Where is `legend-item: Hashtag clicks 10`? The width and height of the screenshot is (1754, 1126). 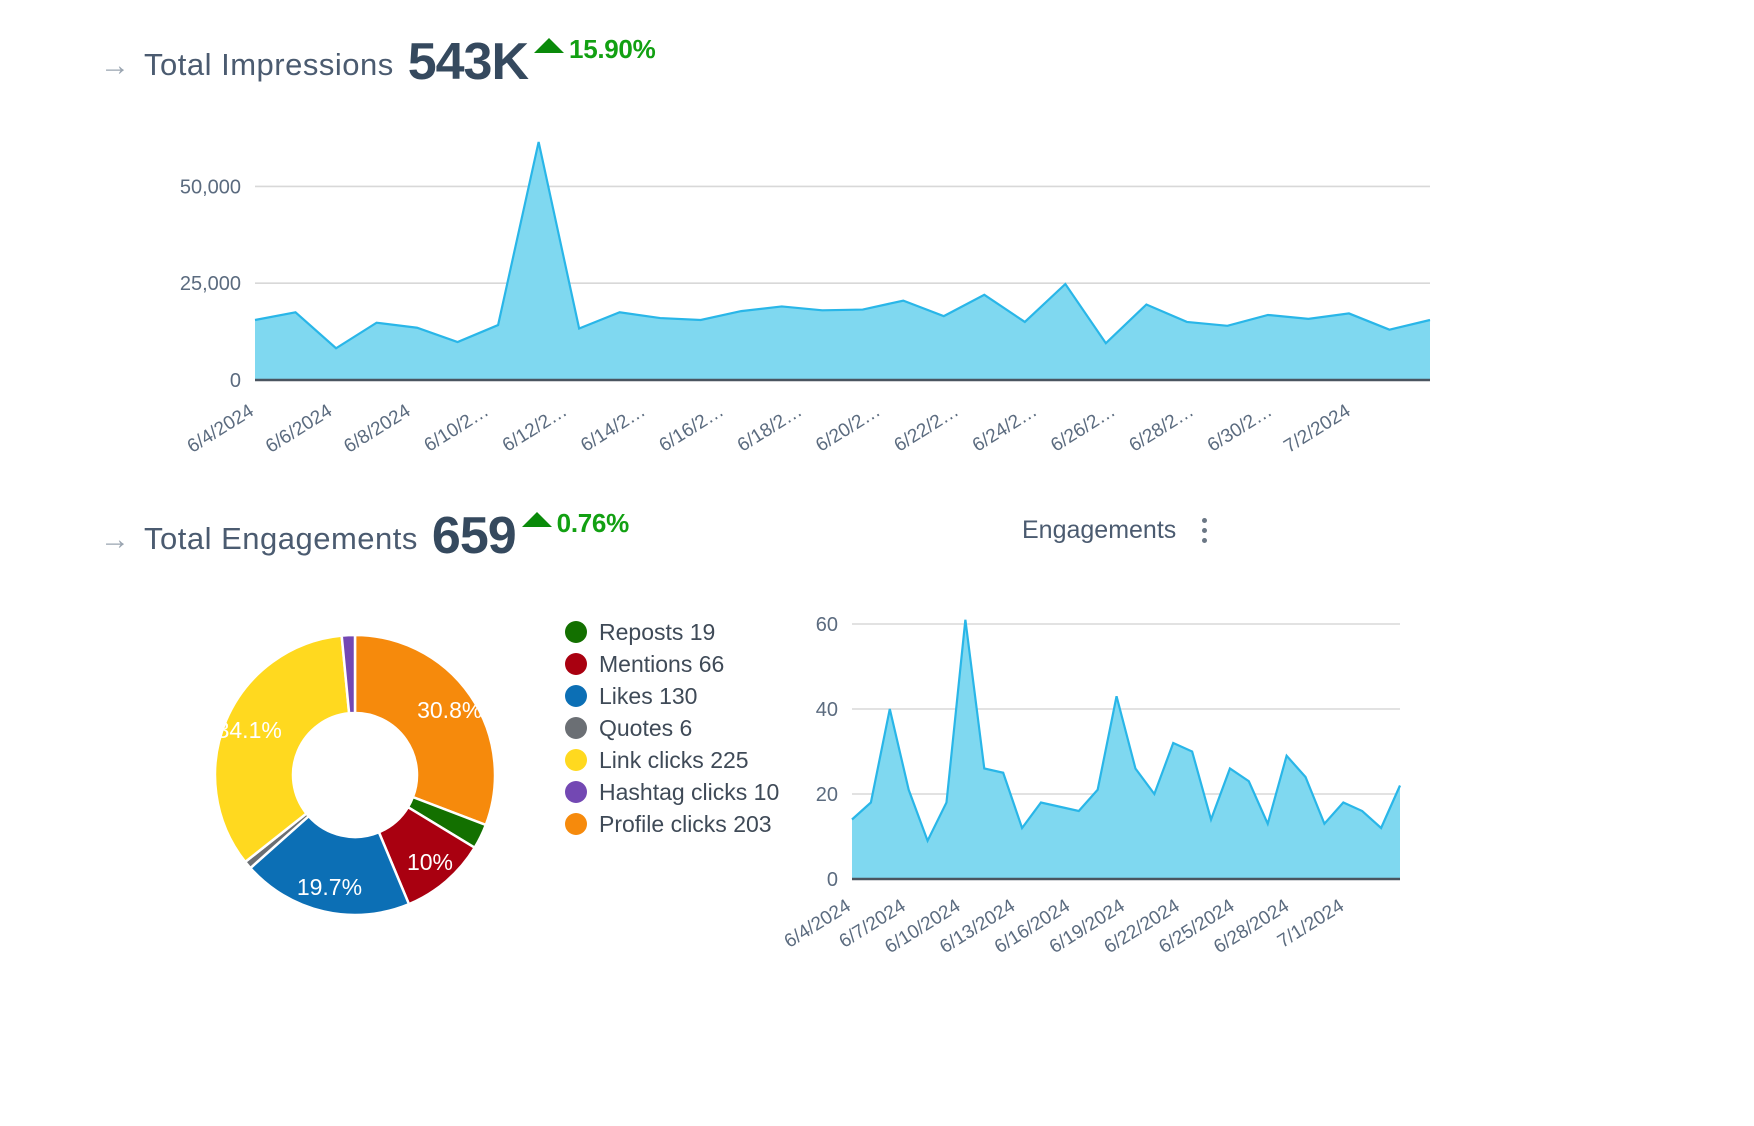
legend-item: Hashtag clicks 10 is located at coordinates (672, 792).